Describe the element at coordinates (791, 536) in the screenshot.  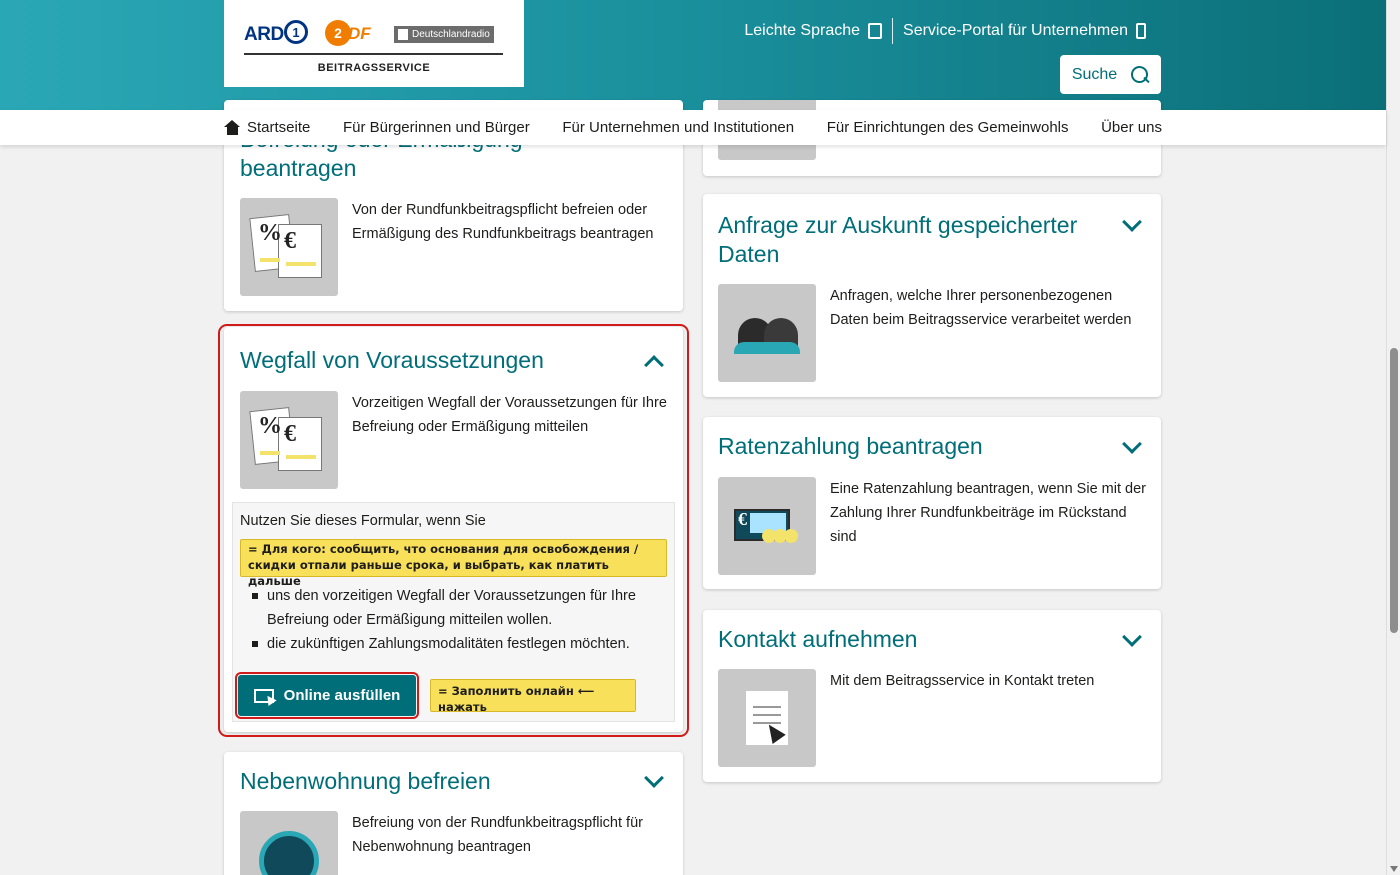
I see `coin-shape` at that location.